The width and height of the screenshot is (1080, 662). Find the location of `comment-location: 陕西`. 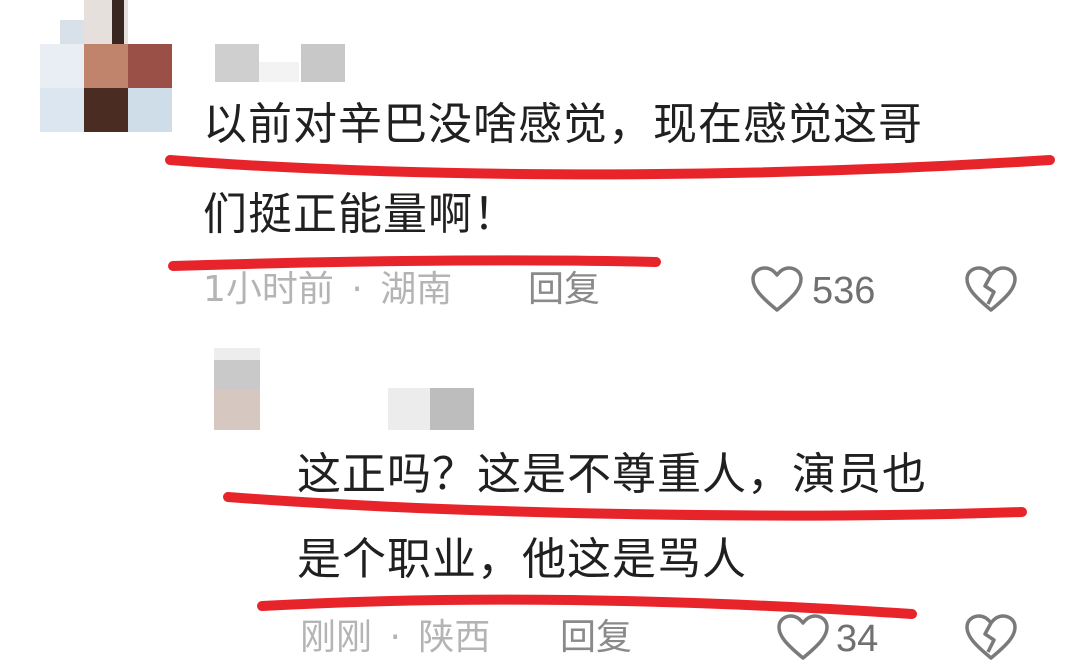

comment-location: 陕西 is located at coordinates (454, 637).